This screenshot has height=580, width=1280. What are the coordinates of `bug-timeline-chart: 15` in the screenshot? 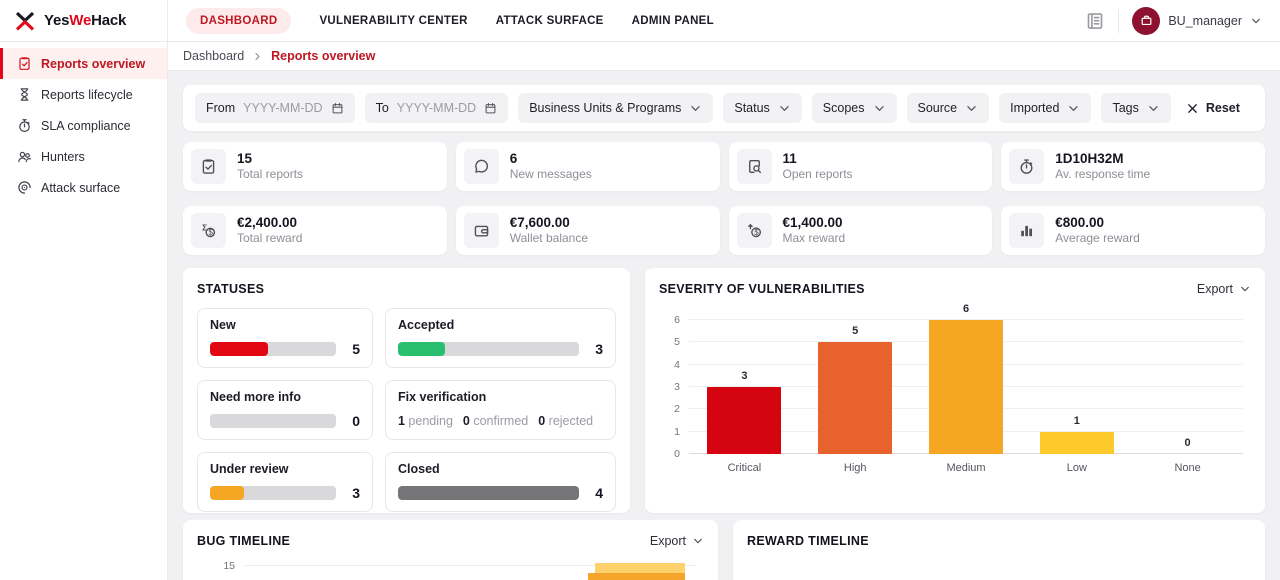 It's located at (450, 568).